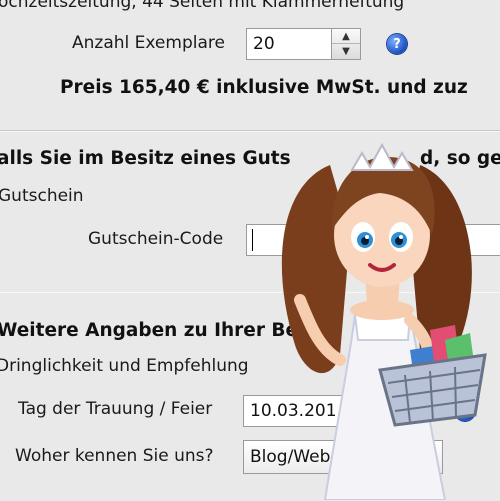 The image size is (500, 501). What do you see at coordinates (289, 44) in the screenshot?
I see `copies-input: 20` at bounding box center [289, 44].